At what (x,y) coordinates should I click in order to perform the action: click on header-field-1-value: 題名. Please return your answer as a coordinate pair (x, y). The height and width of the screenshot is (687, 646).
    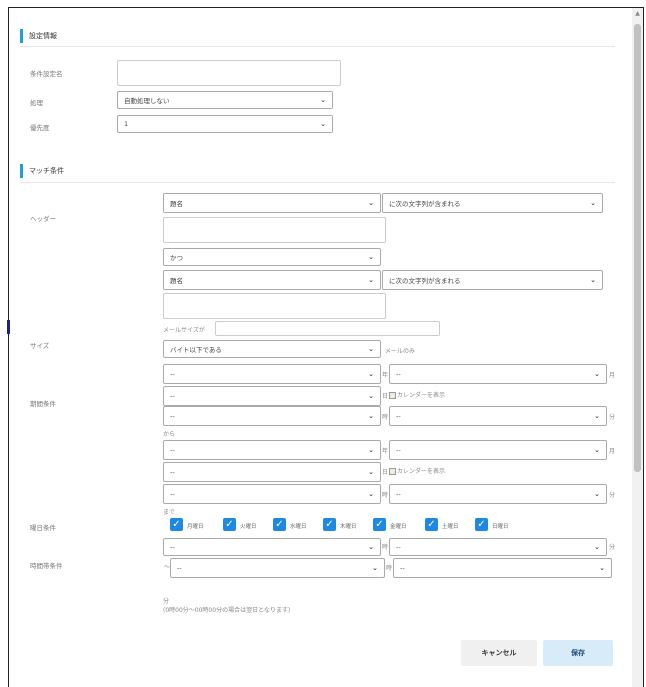
    Looking at the image, I should click on (176, 204).